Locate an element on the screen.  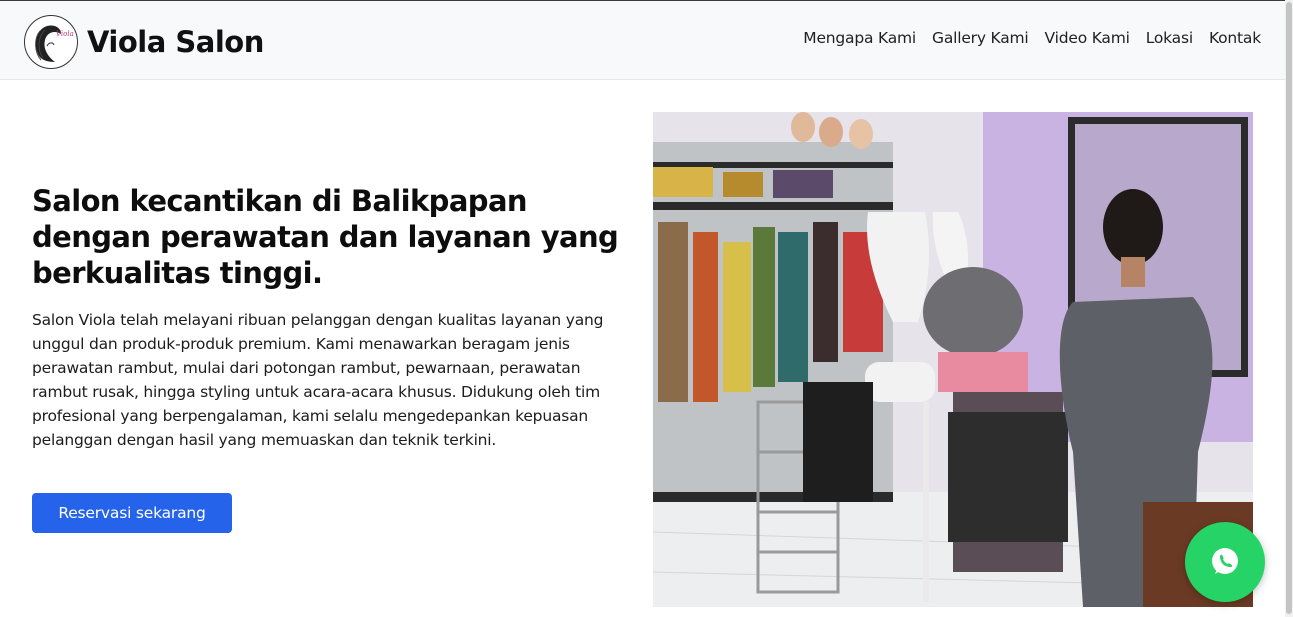
nav-link-video-kami: Video Kami is located at coordinates (1087, 38).